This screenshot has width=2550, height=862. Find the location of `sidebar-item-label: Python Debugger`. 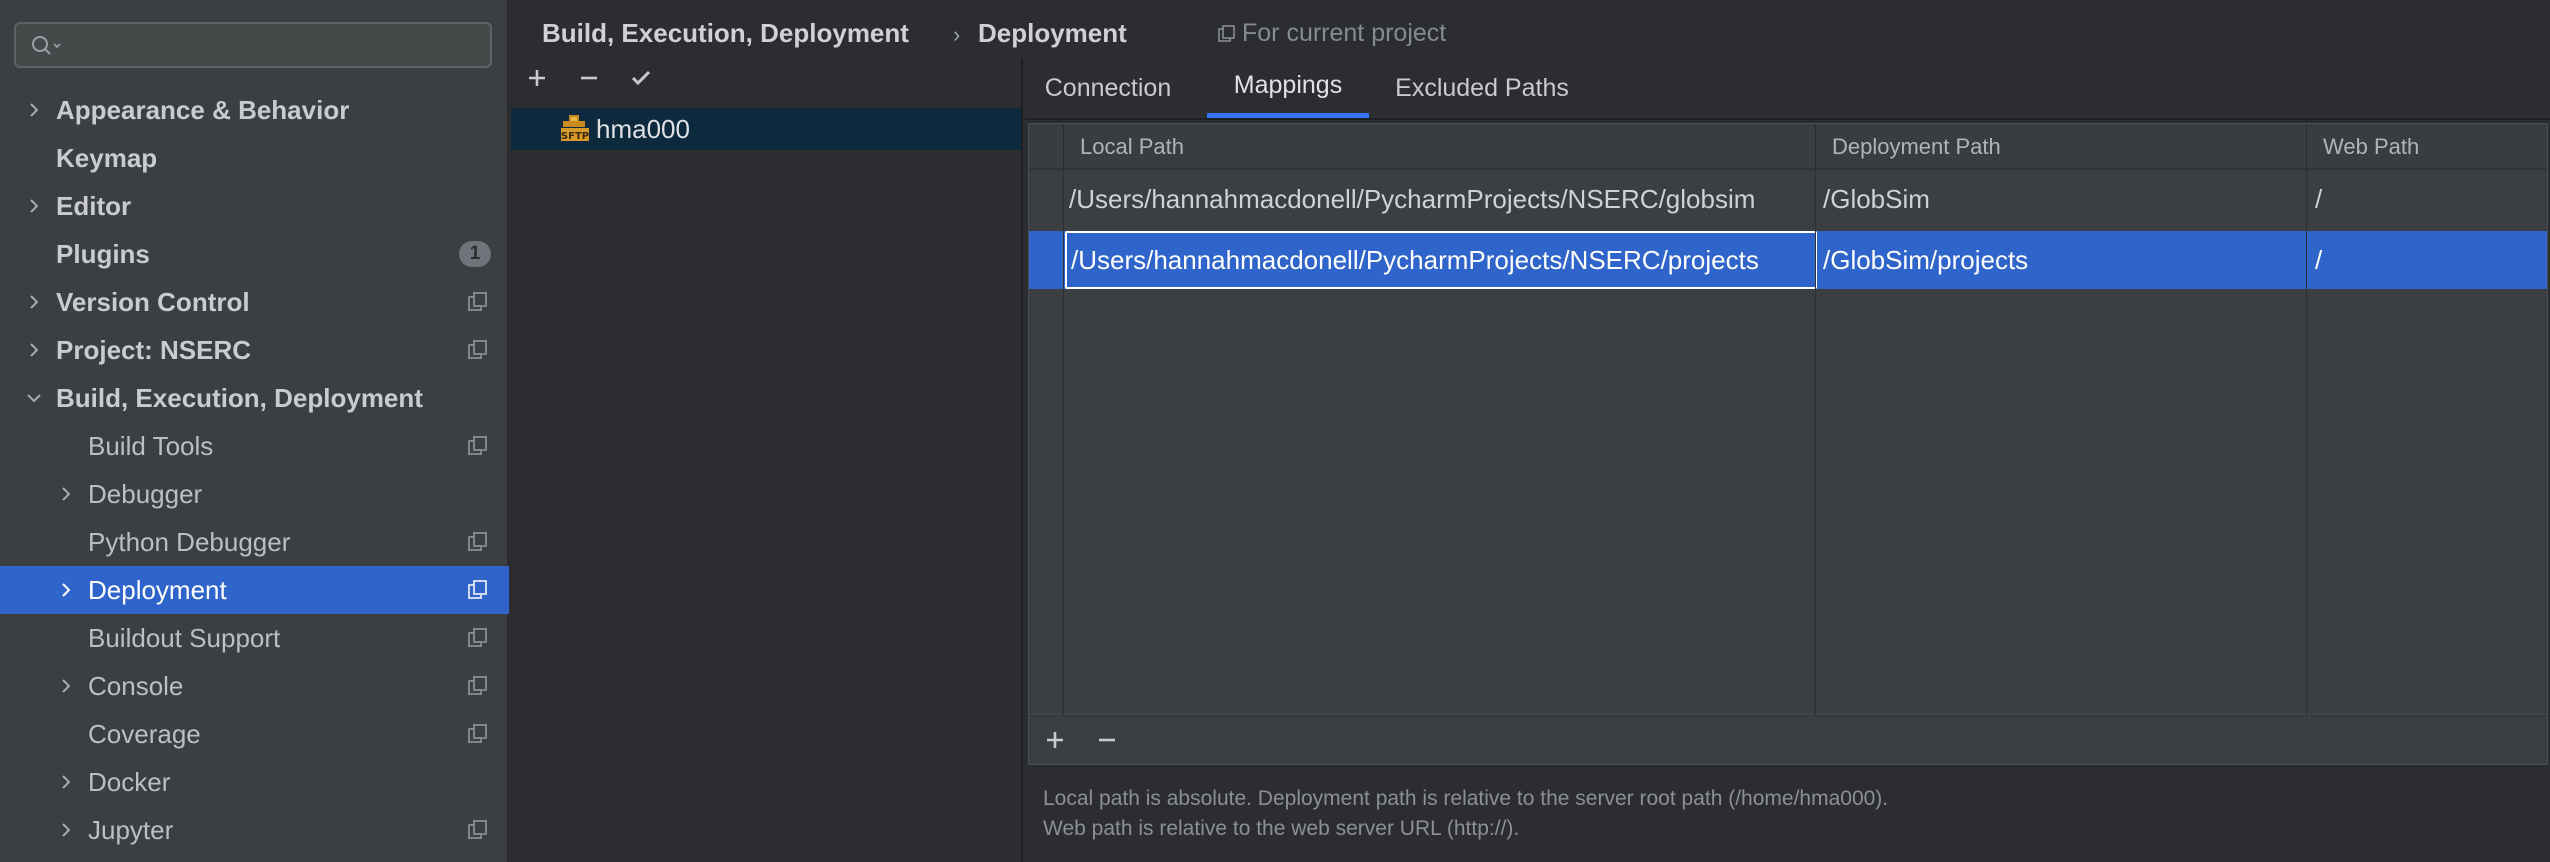

sidebar-item-label: Python Debugger is located at coordinates (189, 541).